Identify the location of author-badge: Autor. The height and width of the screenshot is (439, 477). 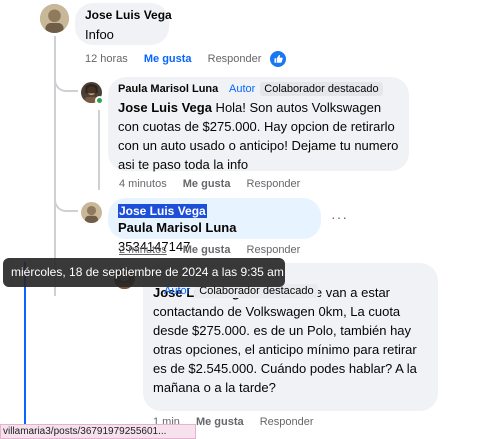
(242, 89).